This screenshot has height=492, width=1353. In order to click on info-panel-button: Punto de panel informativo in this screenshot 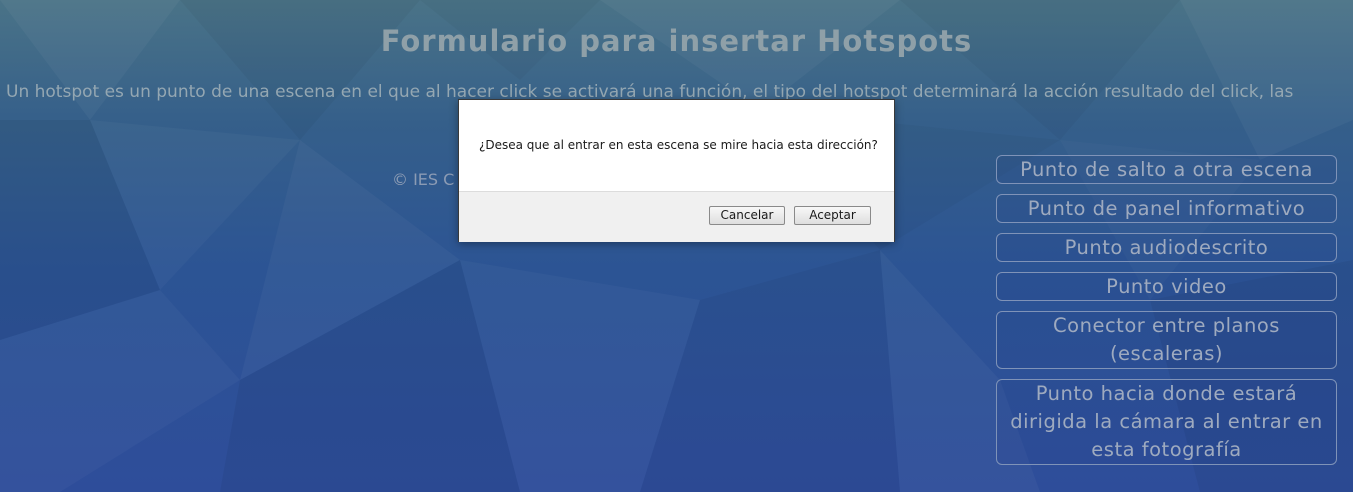, I will do `click(1166, 208)`.